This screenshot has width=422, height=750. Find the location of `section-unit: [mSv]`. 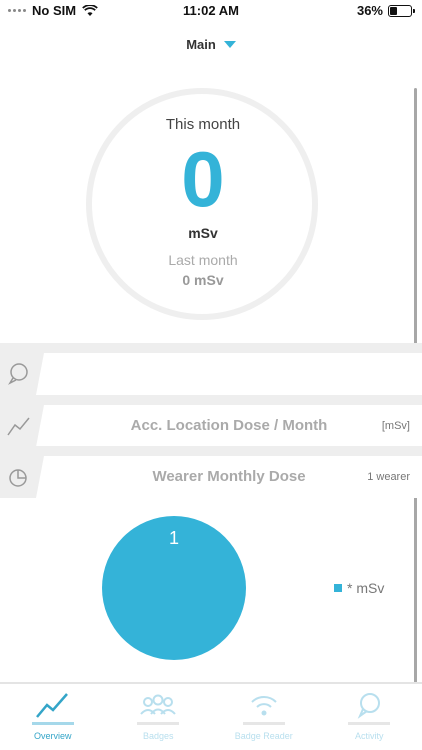

section-unit: [mSv] is located at coordinates (395, 426).